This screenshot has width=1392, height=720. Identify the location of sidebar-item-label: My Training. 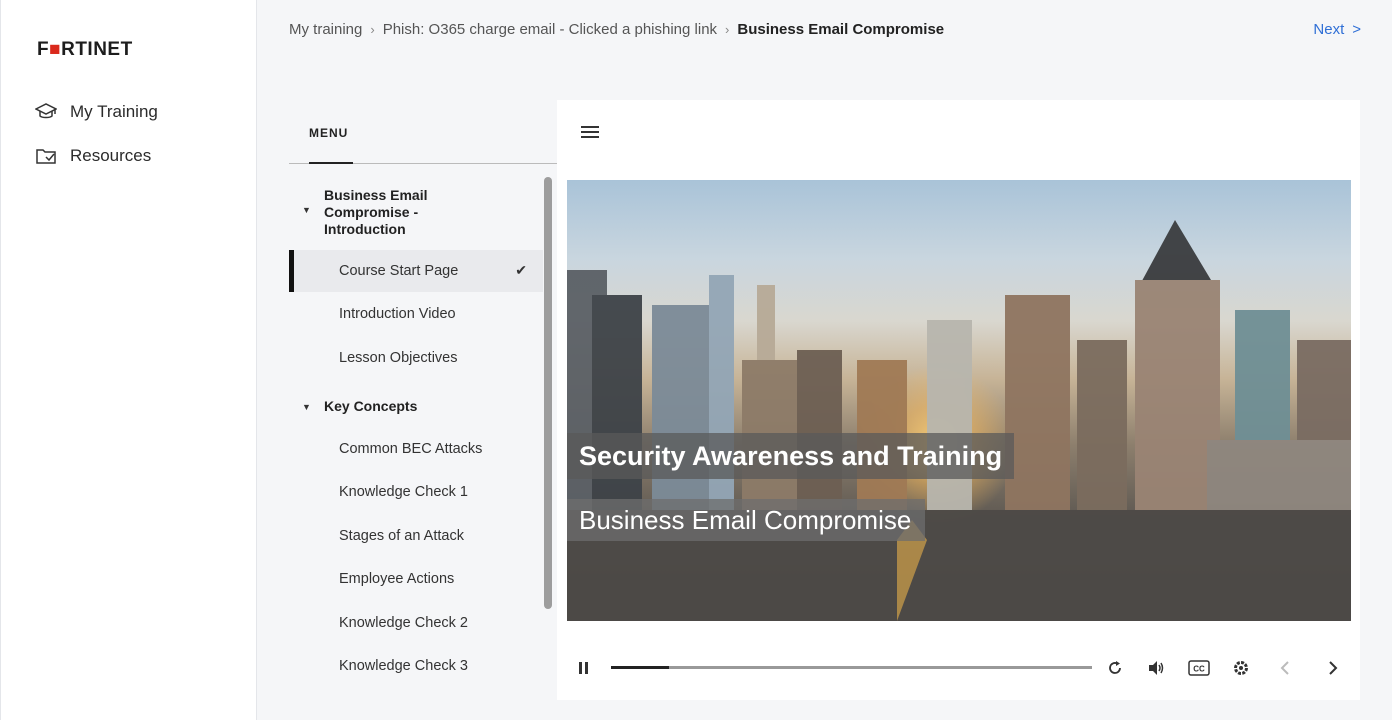
(114, 111).